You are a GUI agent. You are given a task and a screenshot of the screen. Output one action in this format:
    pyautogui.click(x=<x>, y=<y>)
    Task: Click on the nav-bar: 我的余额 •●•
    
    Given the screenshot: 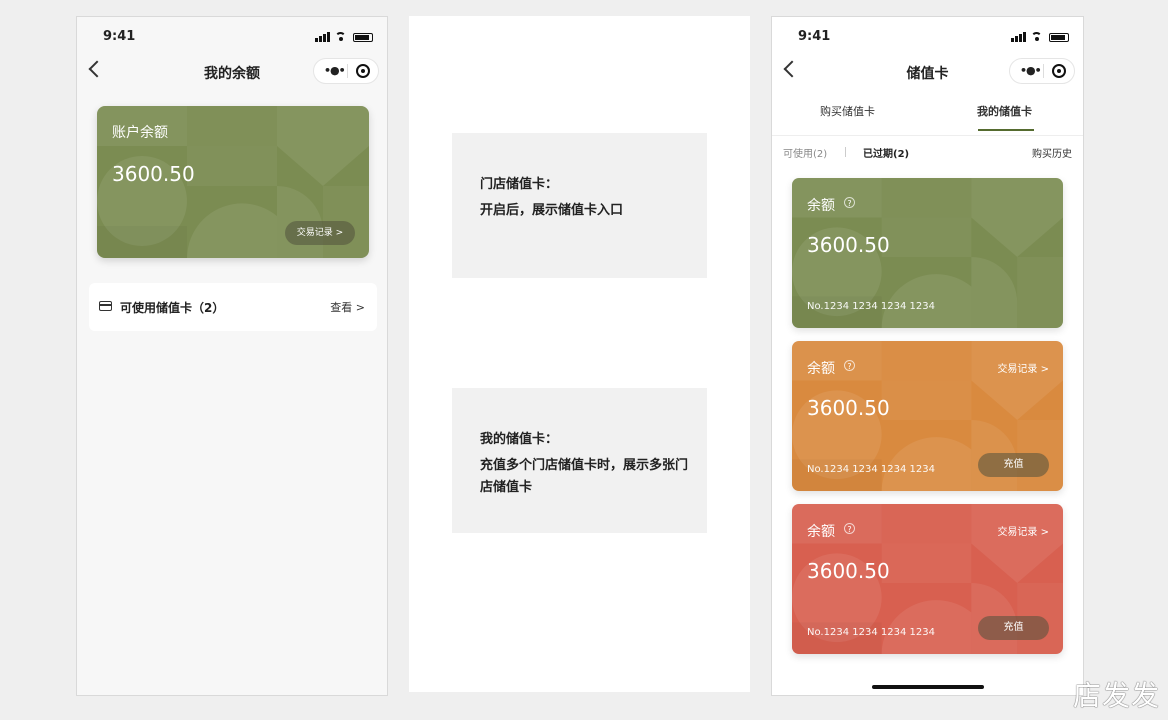 What is the action you would take?
    pyautogui.click(x=232, y=73)
    